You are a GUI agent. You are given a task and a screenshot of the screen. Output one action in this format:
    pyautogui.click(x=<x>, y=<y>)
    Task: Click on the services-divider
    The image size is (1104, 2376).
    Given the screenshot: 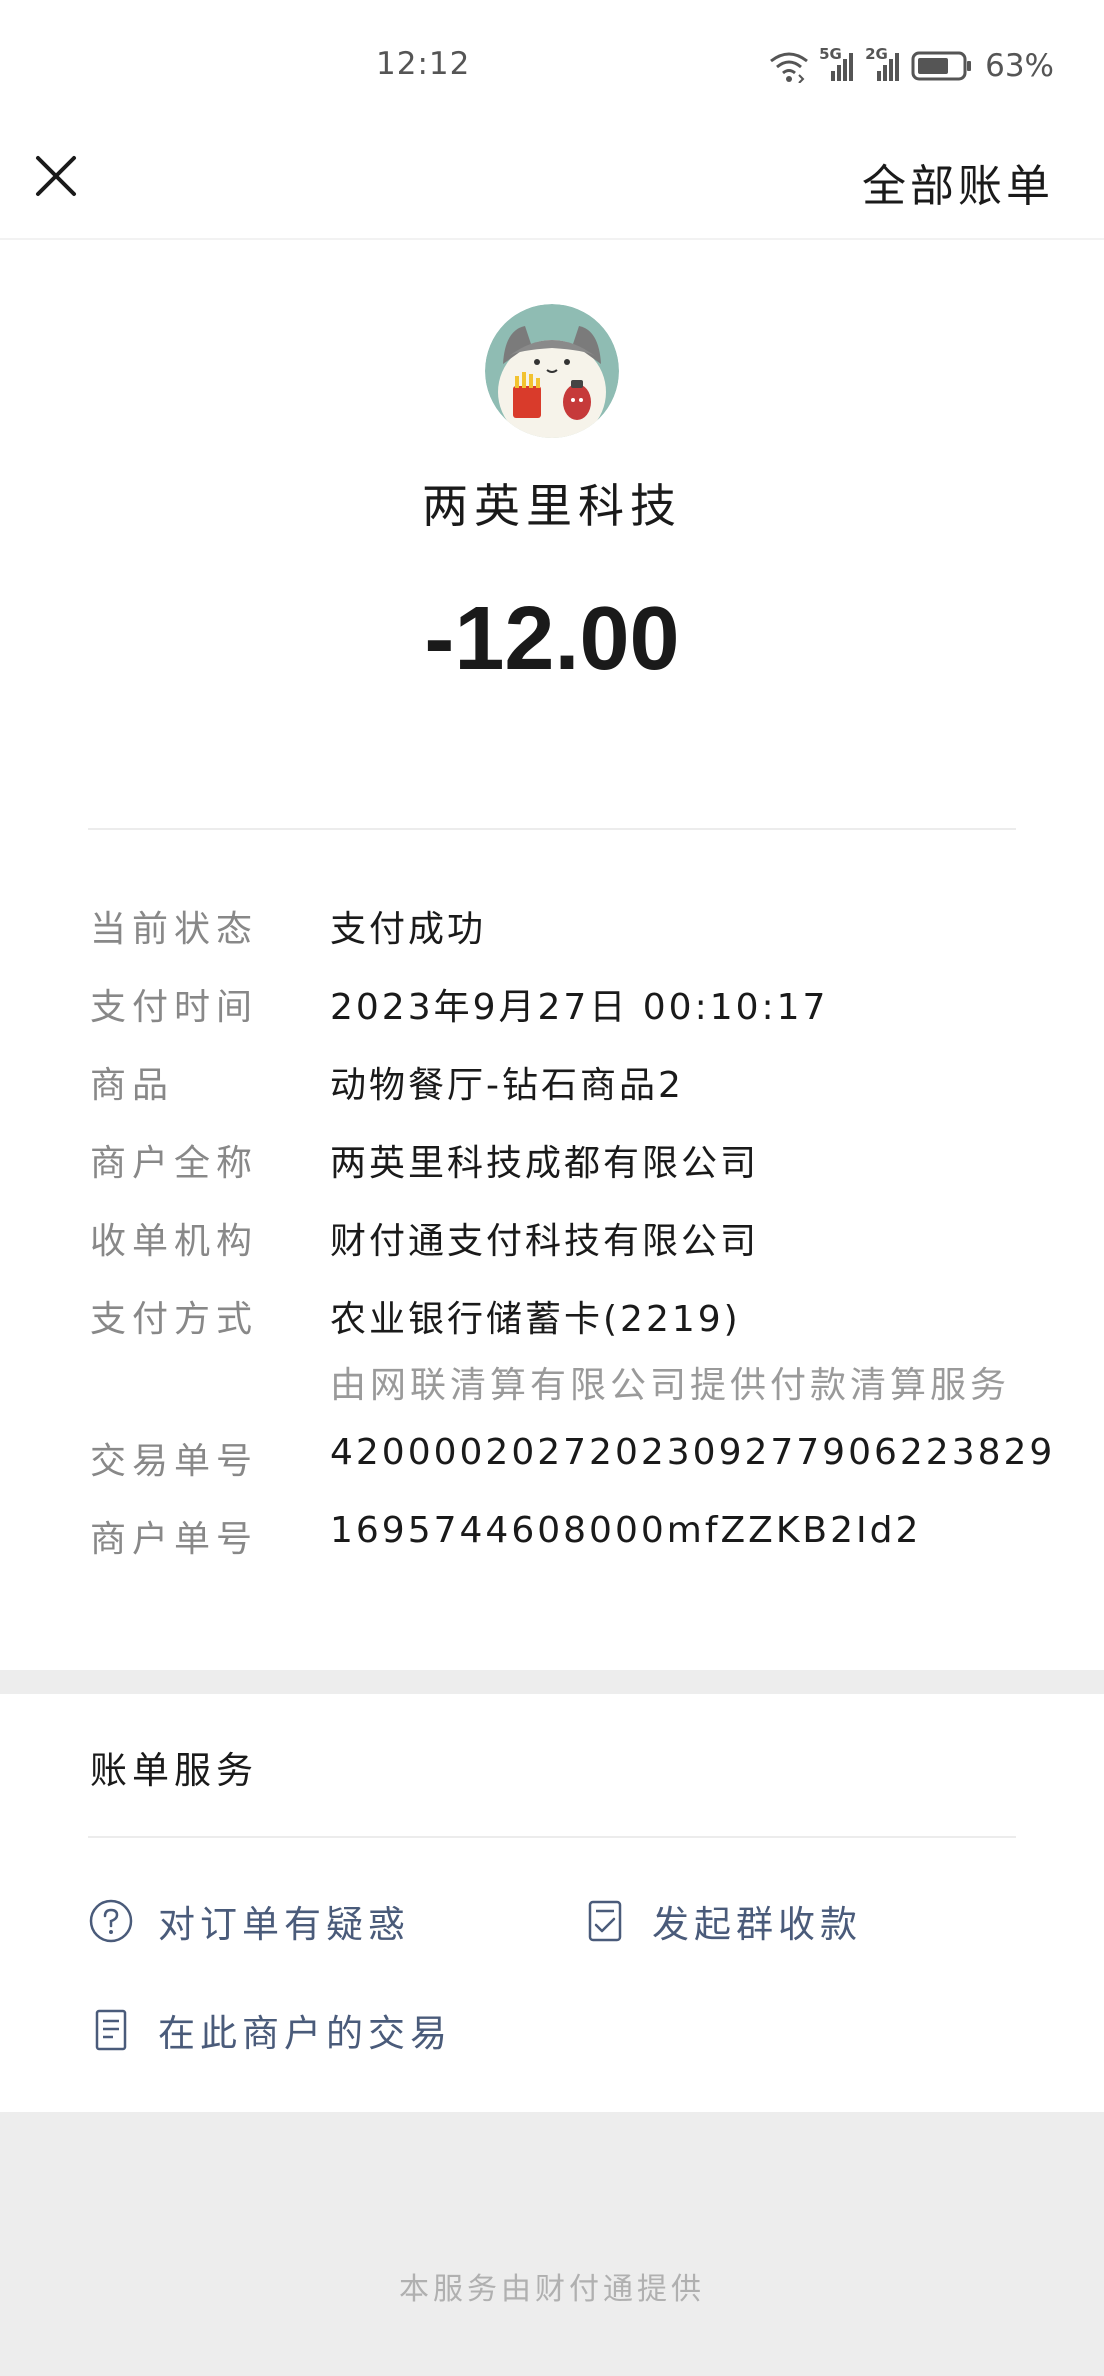 What is the action you would take?
    pyautogui.click(x=552, y=1837)
    